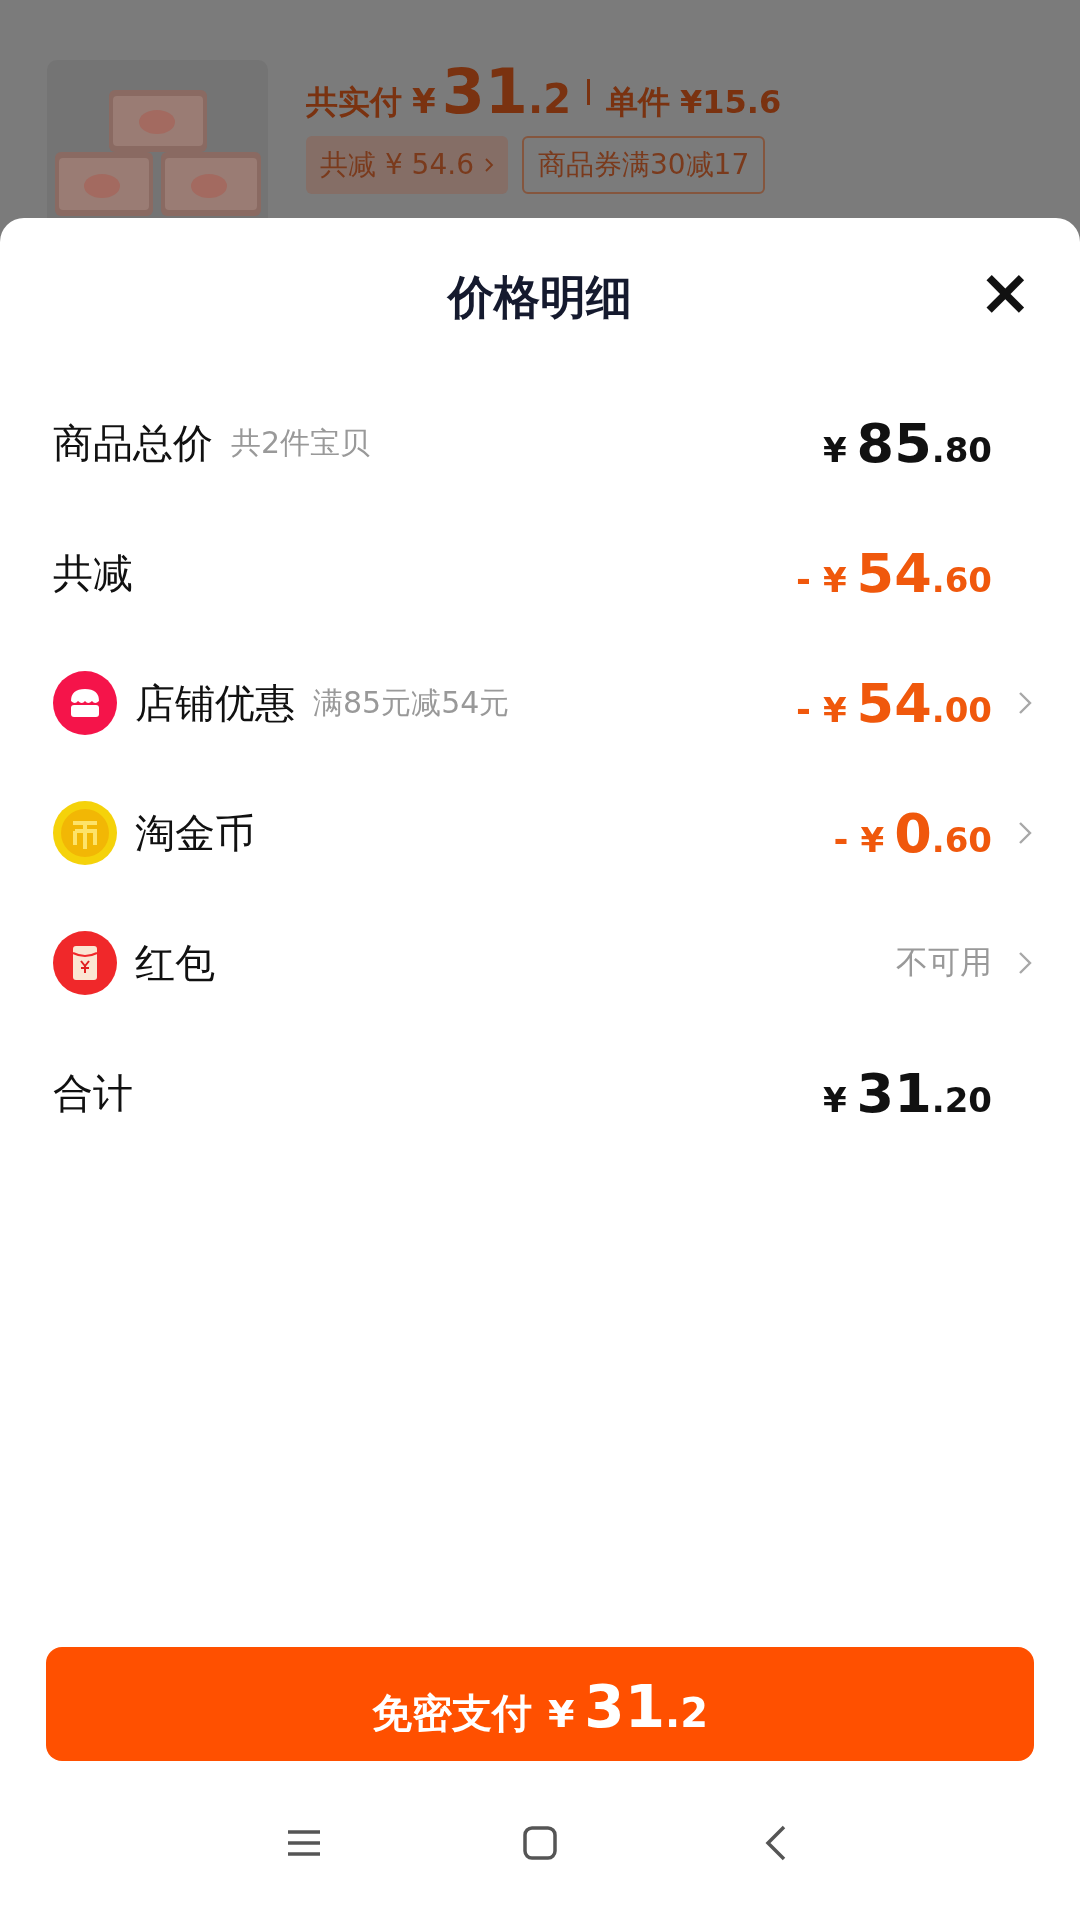 The height and width of the screenshot is (1925, 1080). Describe the element at coordinates (301, 442) in the screenshot. I see `row-note: 共2件宝贝` at that location.